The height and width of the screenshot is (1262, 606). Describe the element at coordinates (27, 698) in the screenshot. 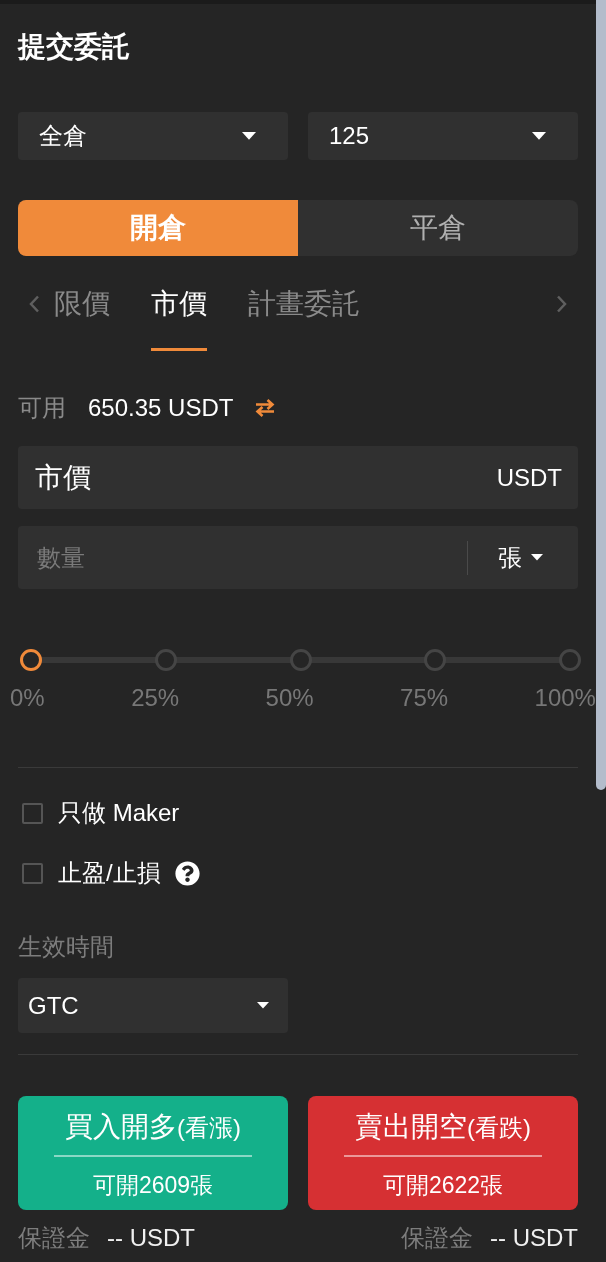

I see `percent-label: 0%` at that location.